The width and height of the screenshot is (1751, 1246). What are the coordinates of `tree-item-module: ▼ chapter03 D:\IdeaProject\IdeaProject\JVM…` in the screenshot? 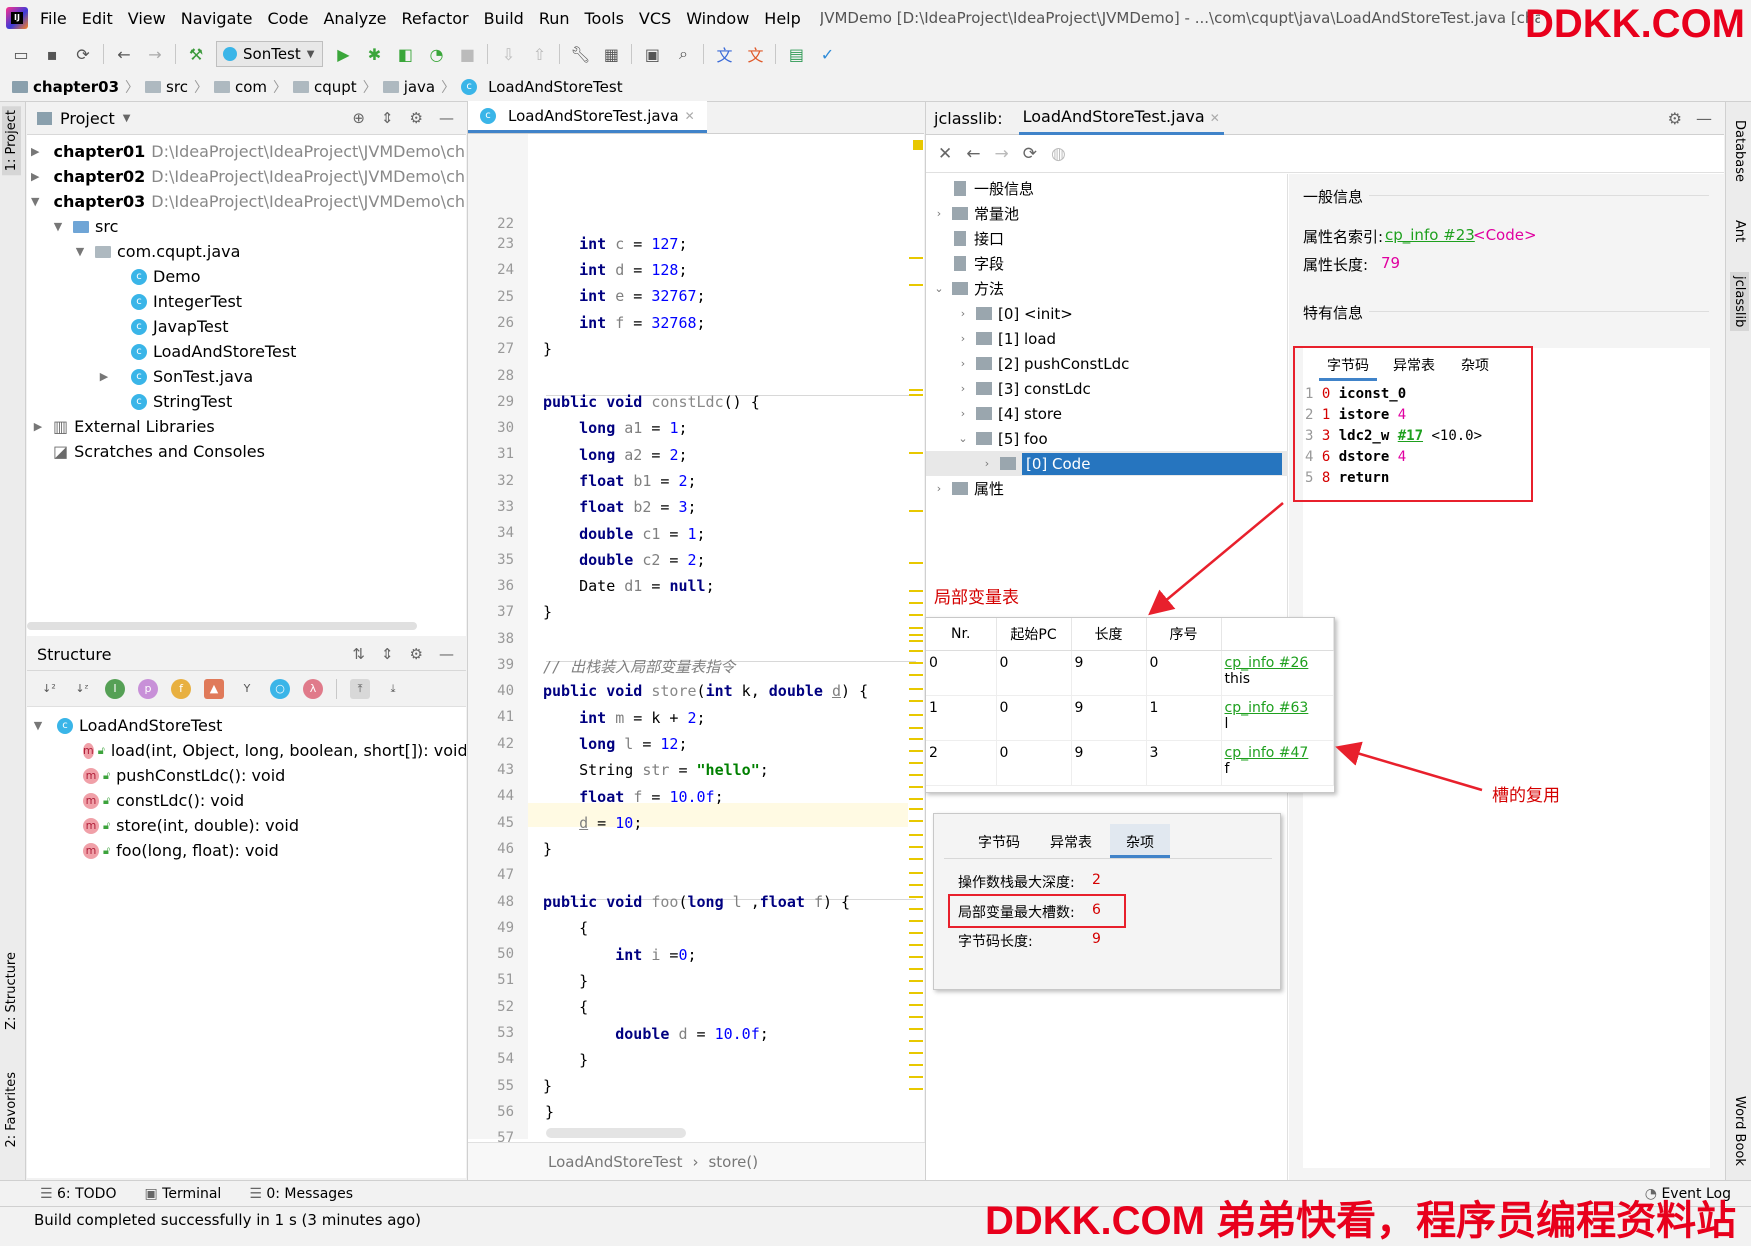 It's located at (246, 201).